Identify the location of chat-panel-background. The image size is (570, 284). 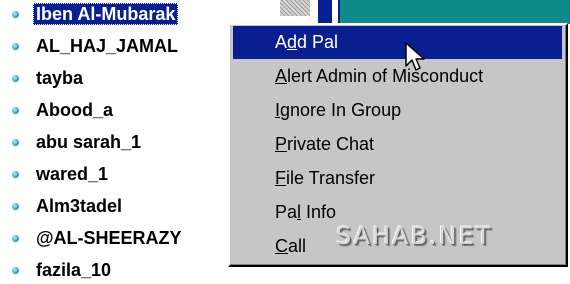
(454, 12).